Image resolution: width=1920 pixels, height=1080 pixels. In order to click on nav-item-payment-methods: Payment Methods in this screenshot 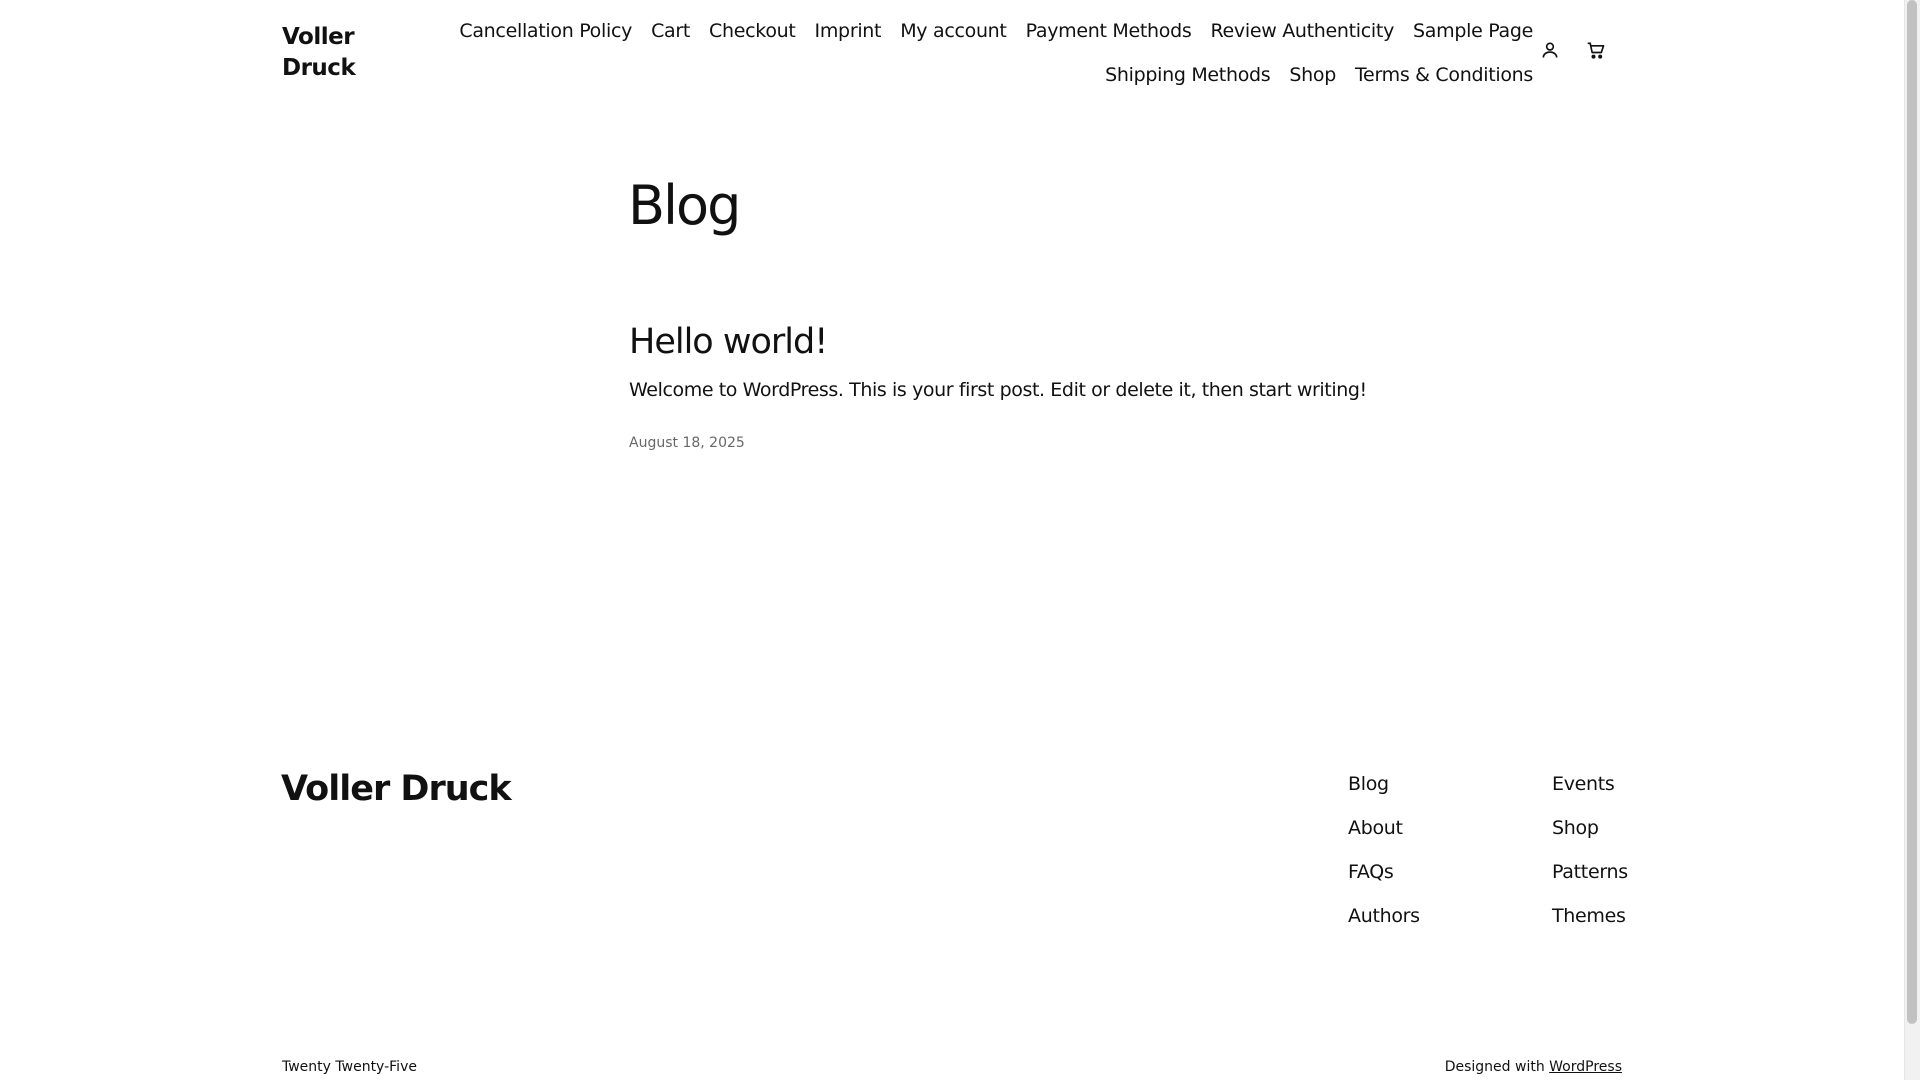, I will do `click(1109, 31)`.